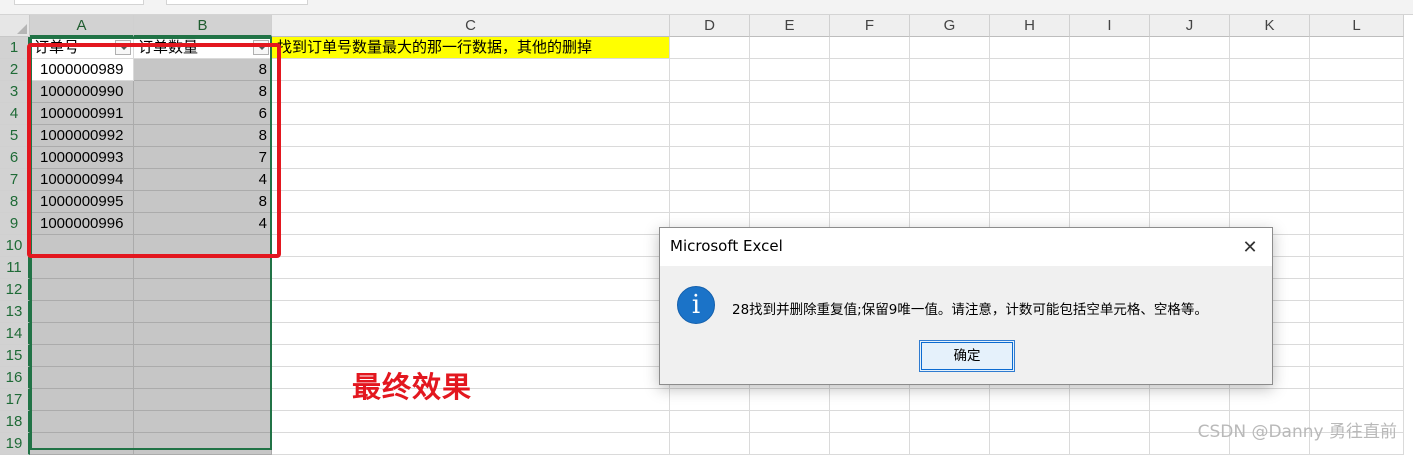  What do you see at coordinates (1250, 247) in the screenshot?
I see `close-icon: ✕` at bounding box center [1250, 247].